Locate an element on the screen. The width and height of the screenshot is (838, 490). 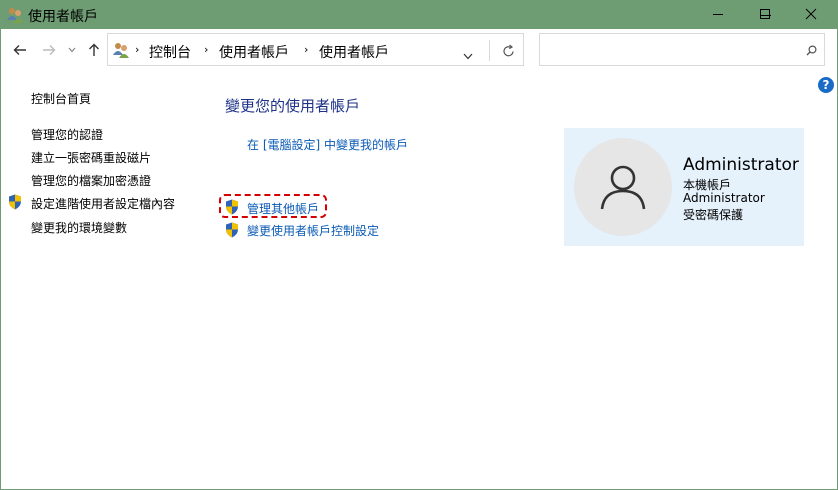
minimize-icon is located at coordinates (718, 14).